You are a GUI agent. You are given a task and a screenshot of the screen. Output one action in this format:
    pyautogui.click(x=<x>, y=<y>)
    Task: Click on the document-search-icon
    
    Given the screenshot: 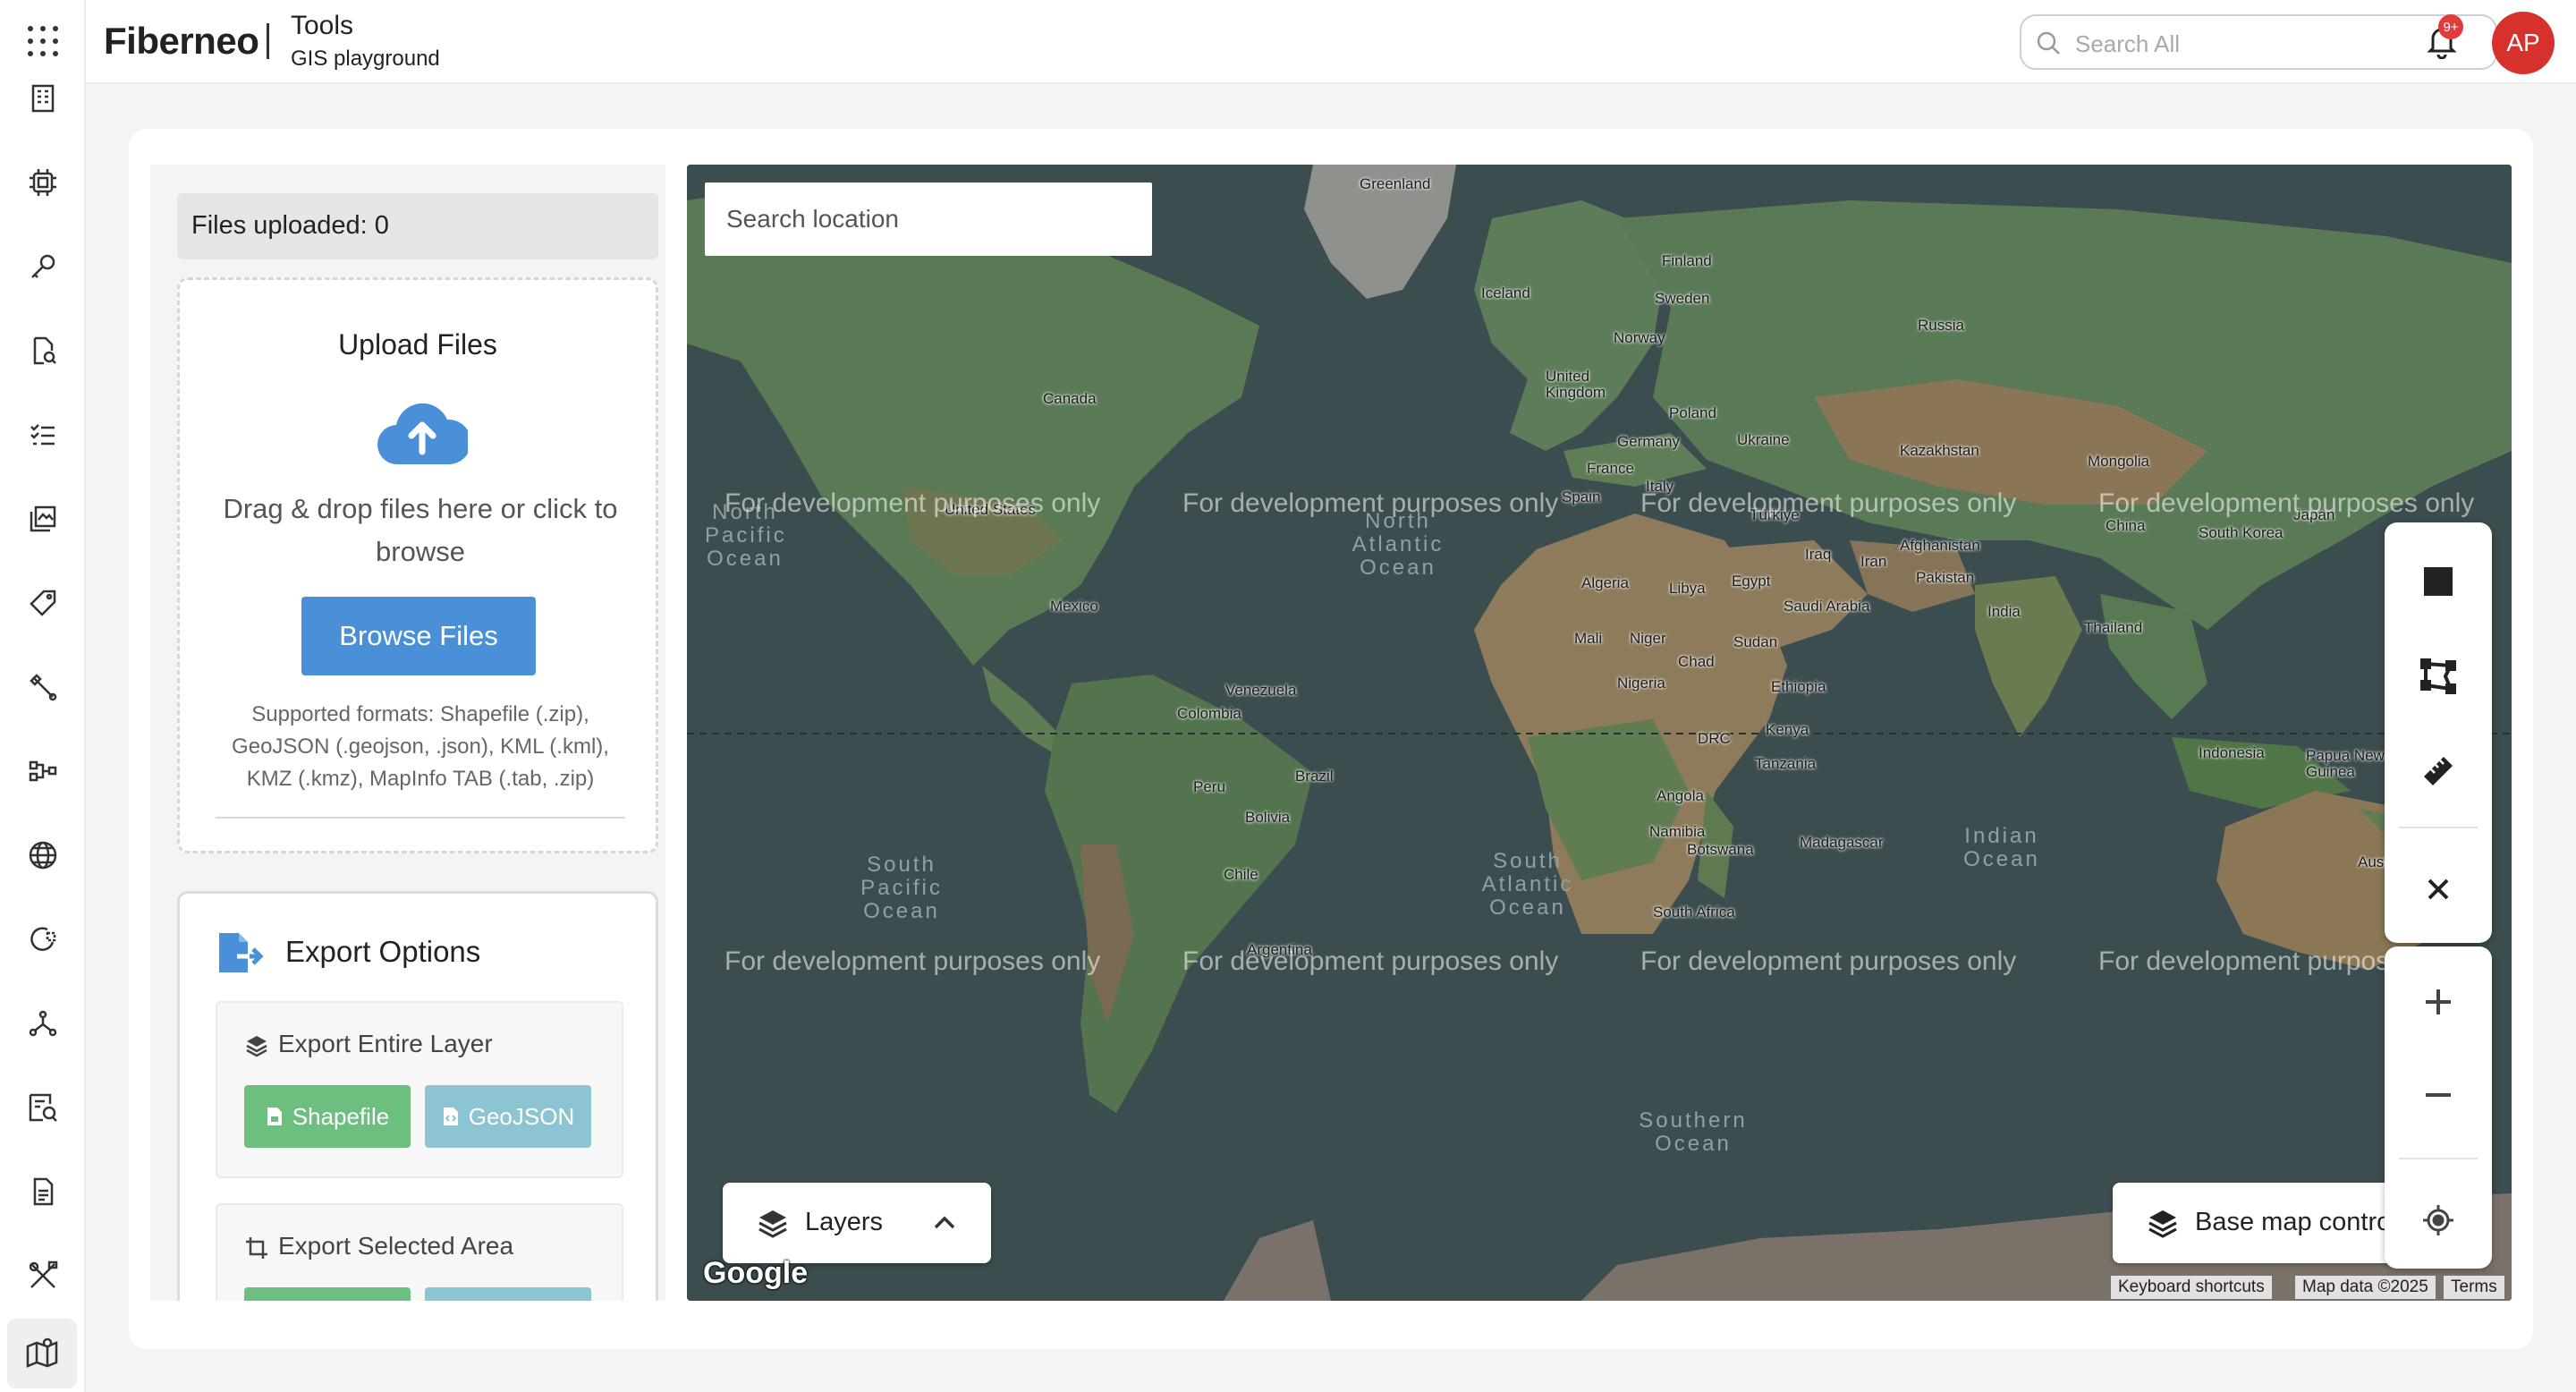 What is the action you would take?
    pyautogui.click(x=42, y=350)
    